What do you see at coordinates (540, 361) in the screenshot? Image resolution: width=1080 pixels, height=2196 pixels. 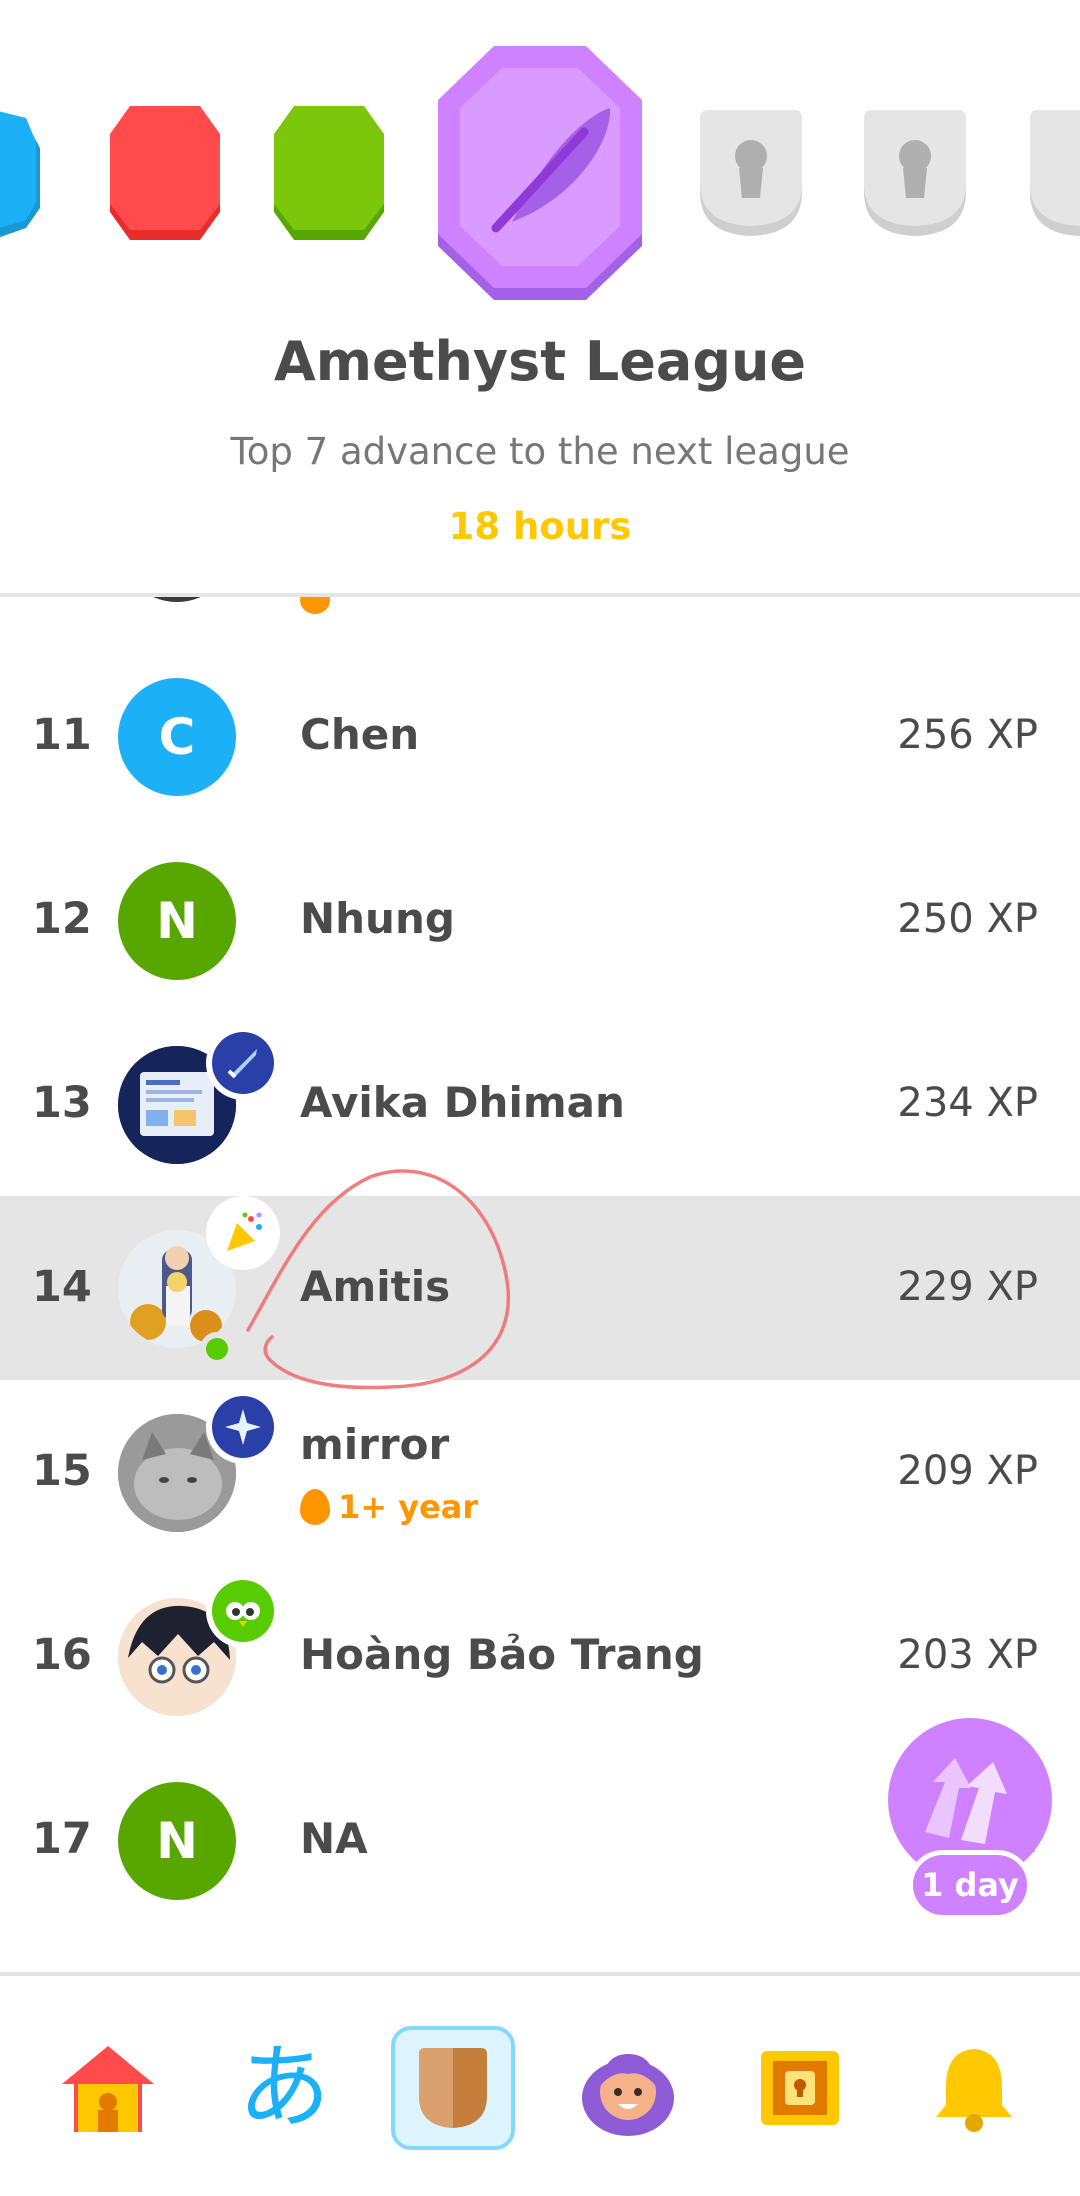 I see `league-title: Amethyst League` at bounding box center [540, 361].